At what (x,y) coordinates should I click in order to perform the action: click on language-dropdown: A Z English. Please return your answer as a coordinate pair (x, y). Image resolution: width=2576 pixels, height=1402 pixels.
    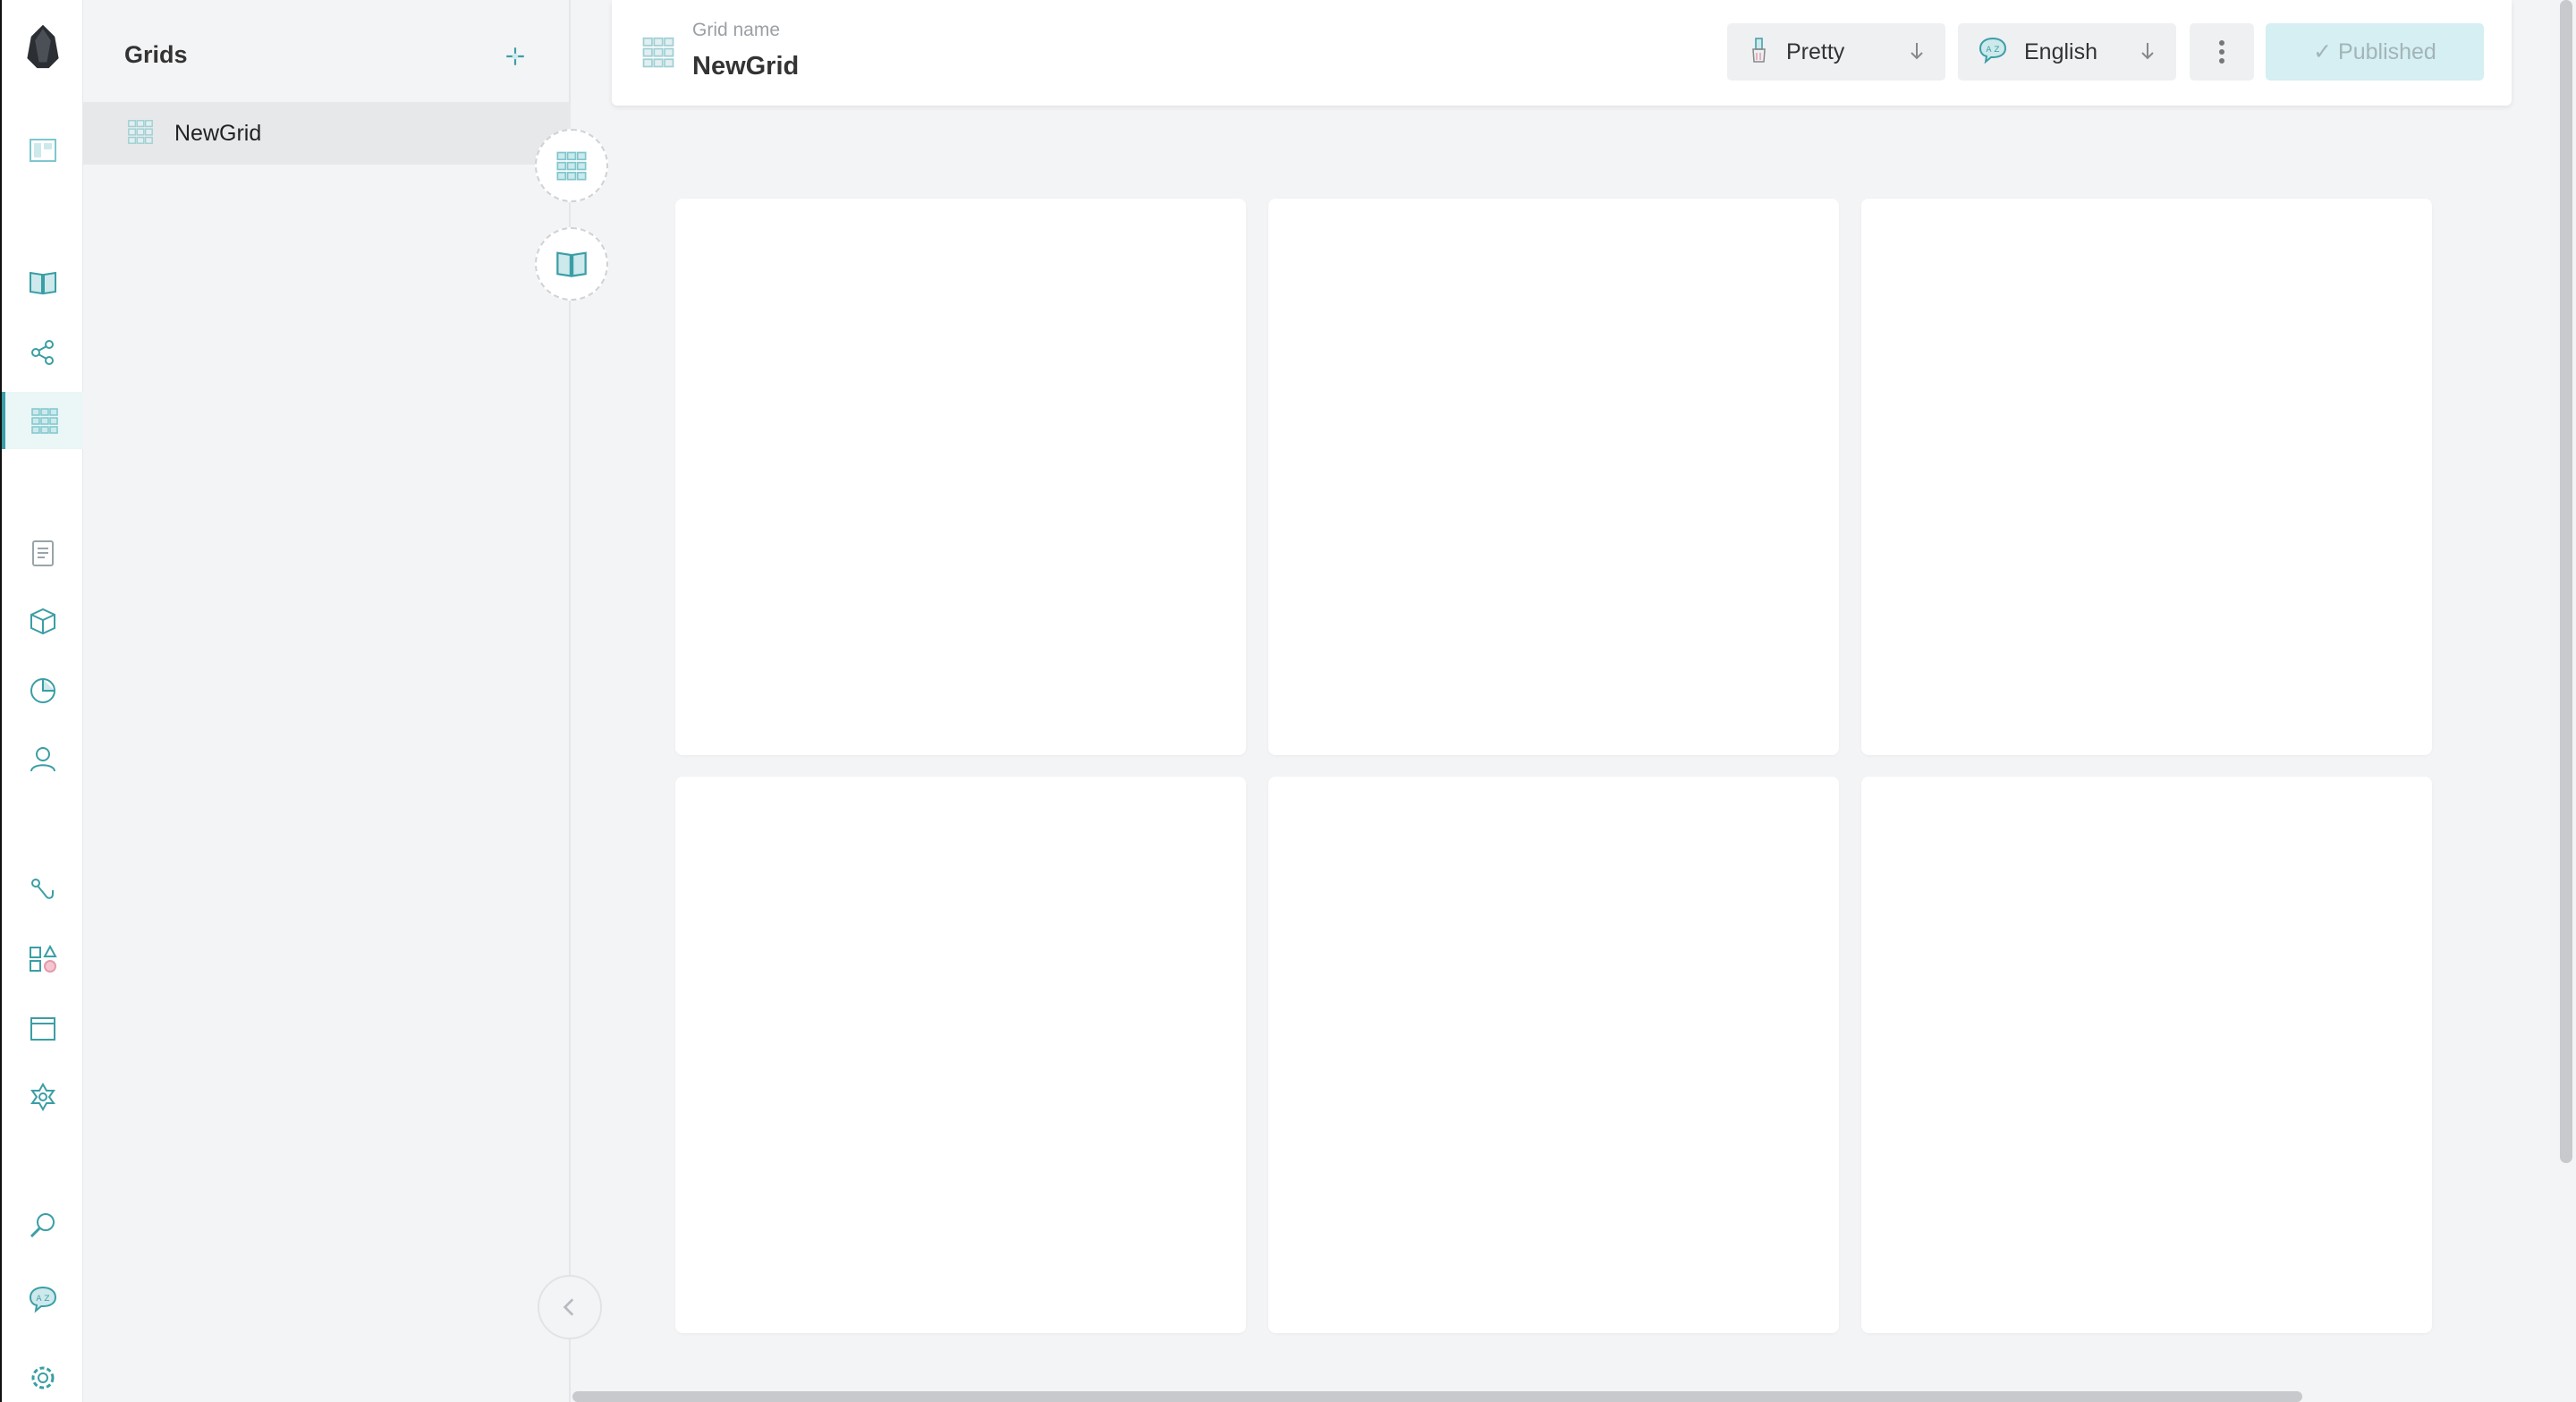
    Looking at the image, I should click on (2067, 52).